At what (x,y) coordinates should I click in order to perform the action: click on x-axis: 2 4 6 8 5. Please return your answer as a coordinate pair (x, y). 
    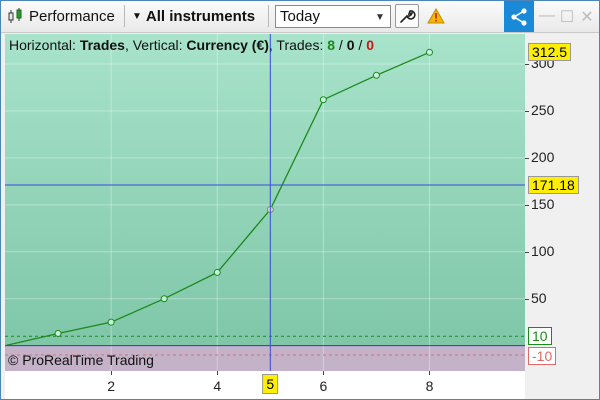
    Looking at the image, I should click on (265, 385).